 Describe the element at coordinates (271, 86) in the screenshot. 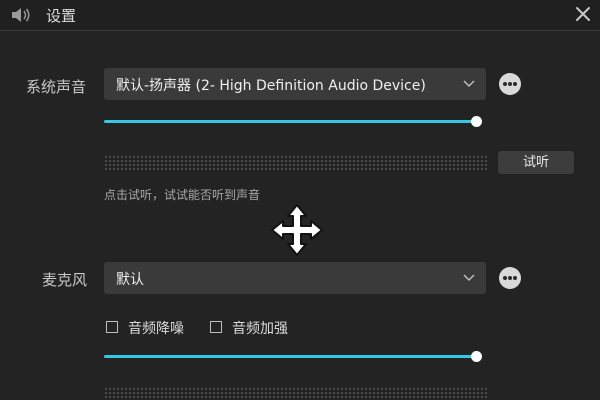

I see `system-sound-device-value: 默认-扬声器 (2- High Definition Audio Device)` at that location.